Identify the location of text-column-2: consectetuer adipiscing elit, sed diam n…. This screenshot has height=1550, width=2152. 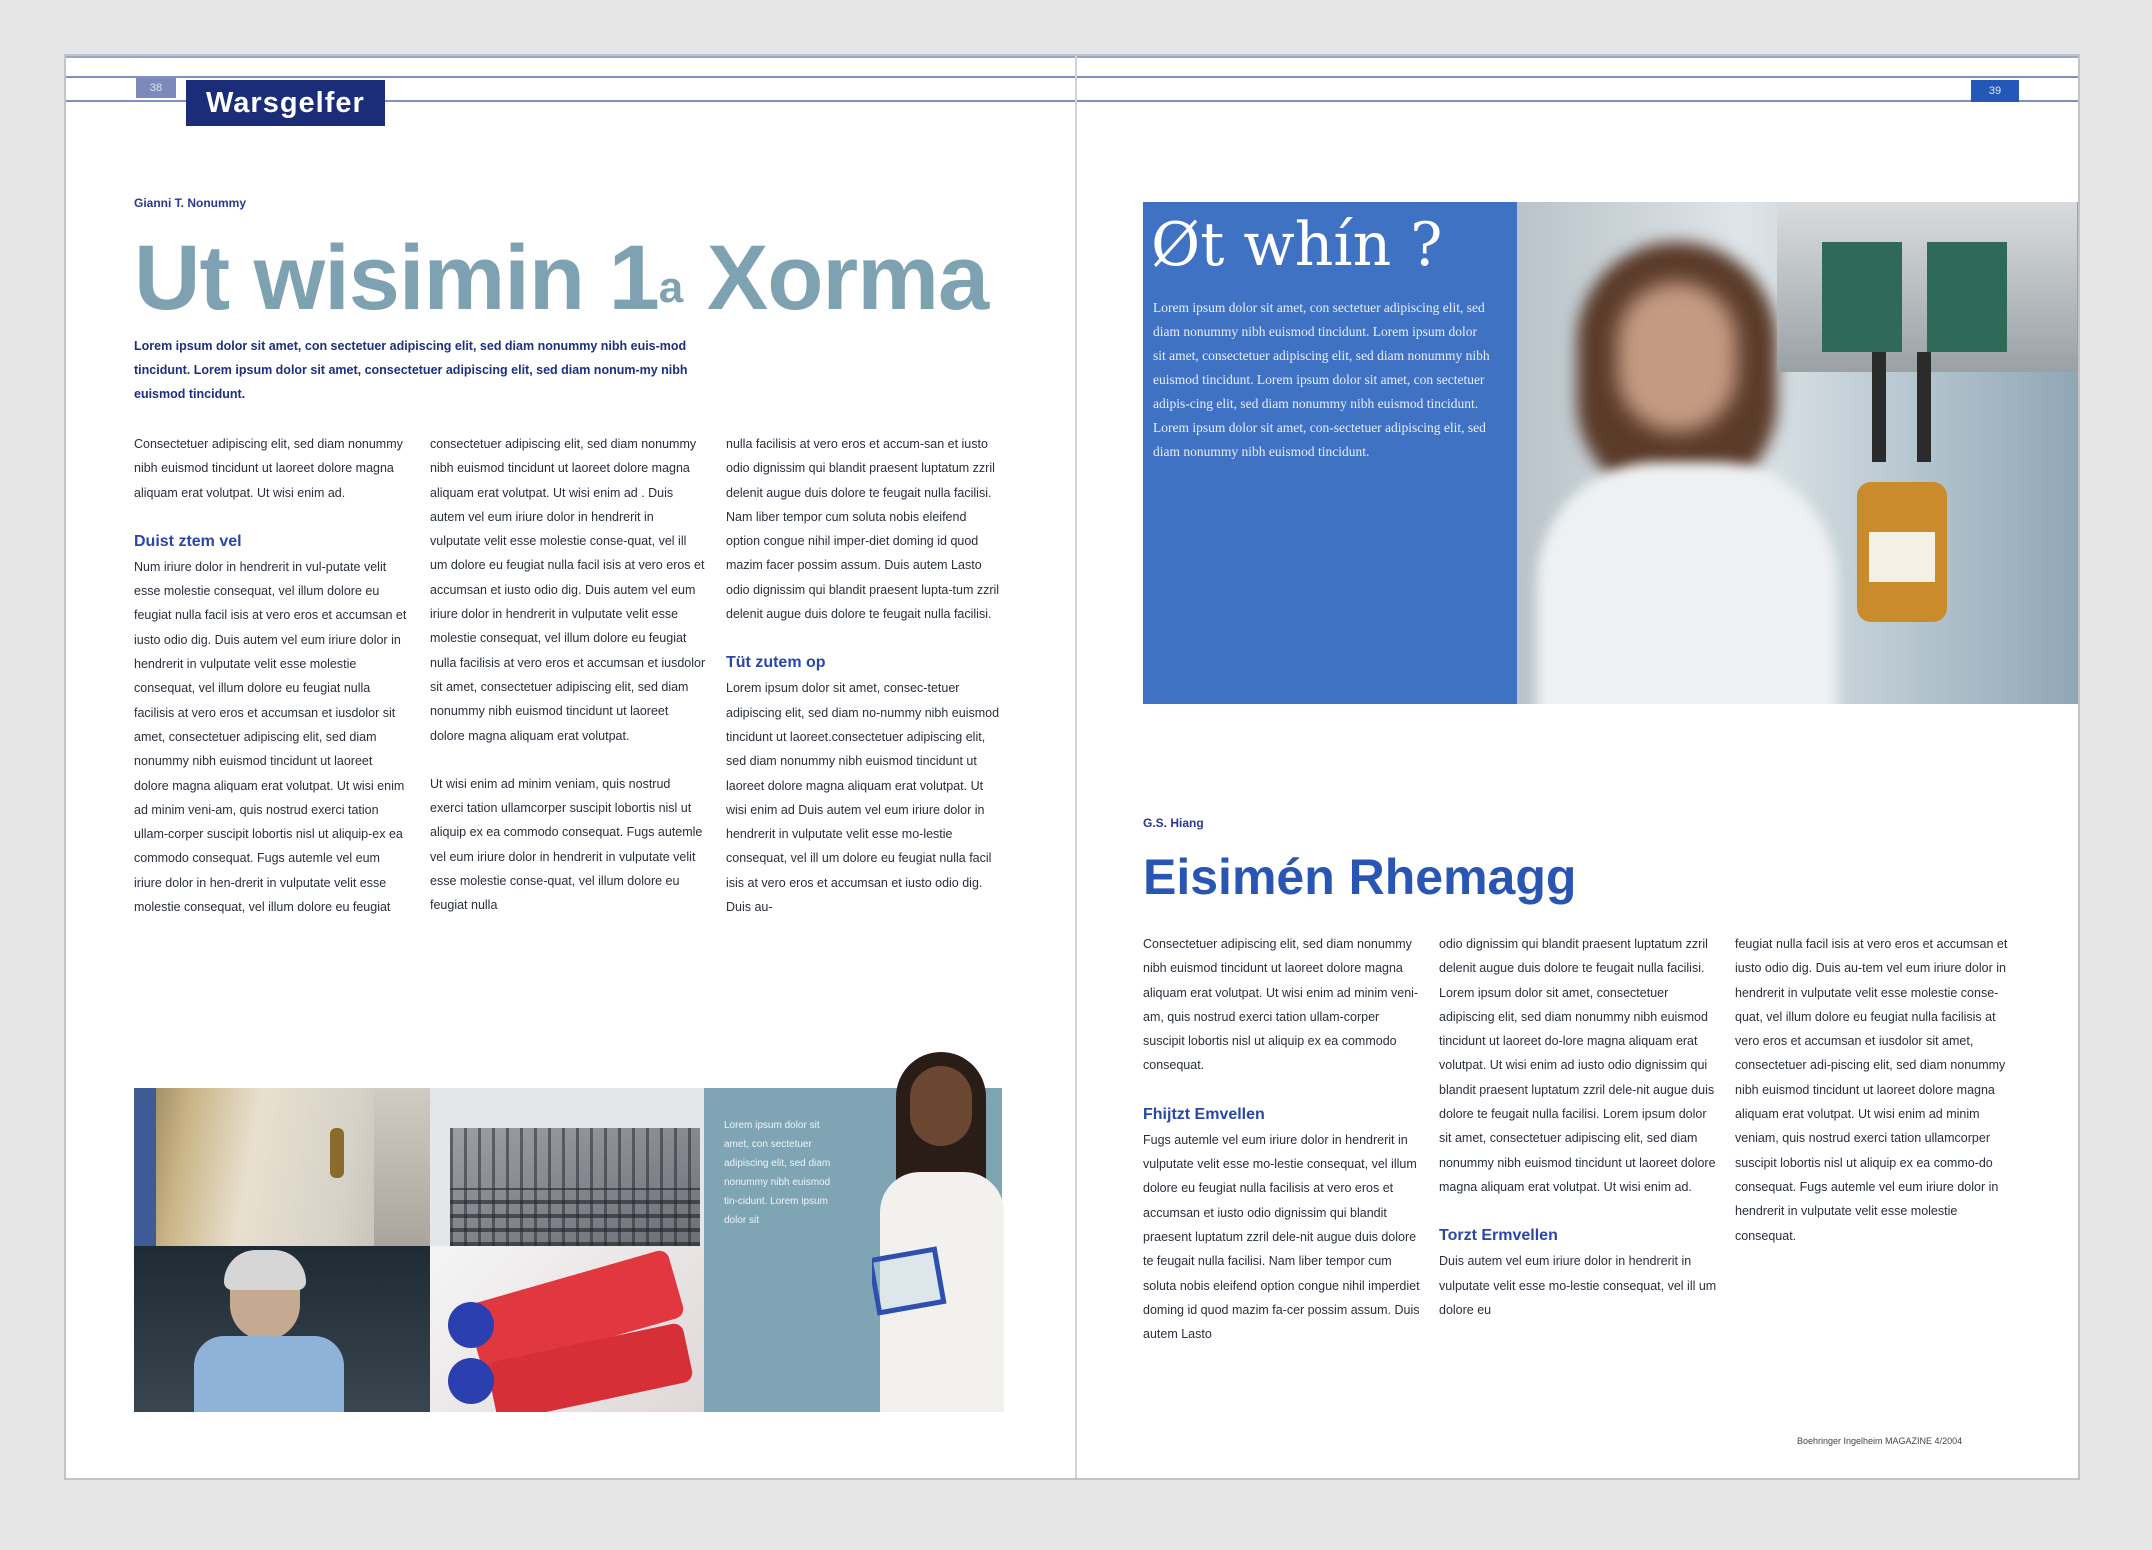
(568, 687).